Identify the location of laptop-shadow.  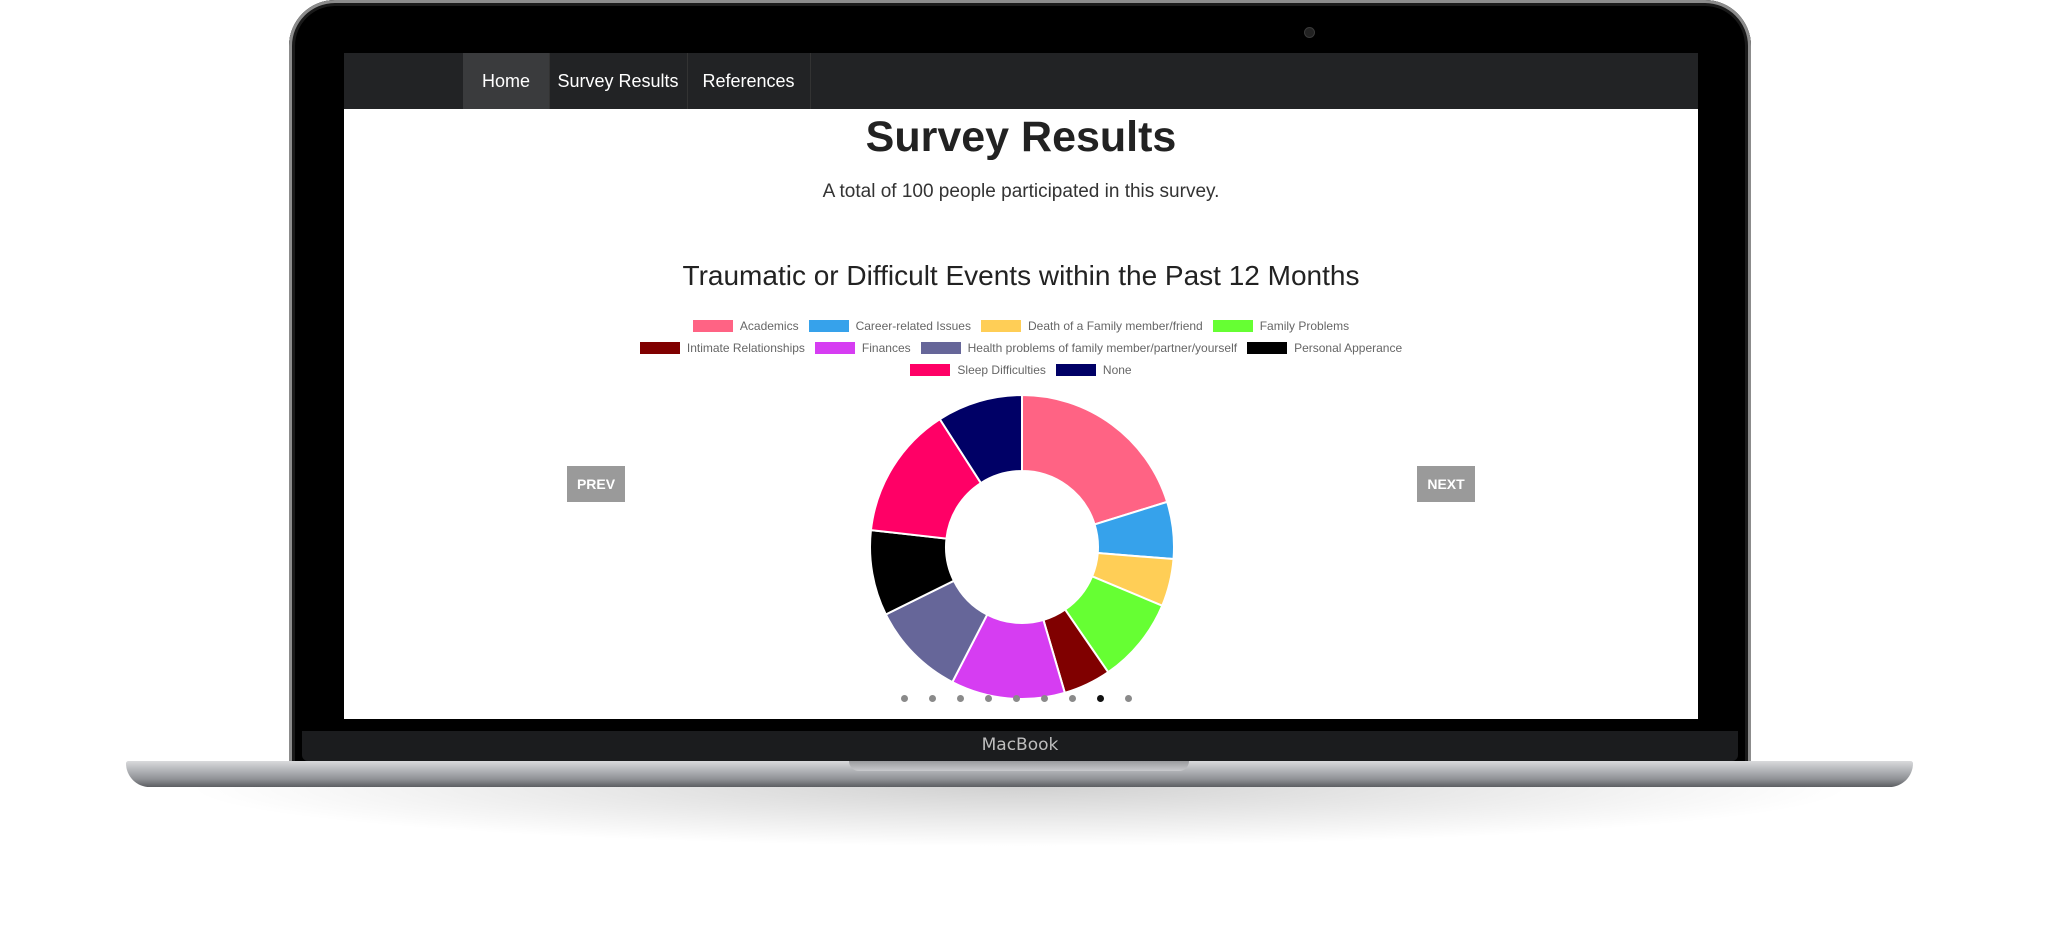
(1020, 817).